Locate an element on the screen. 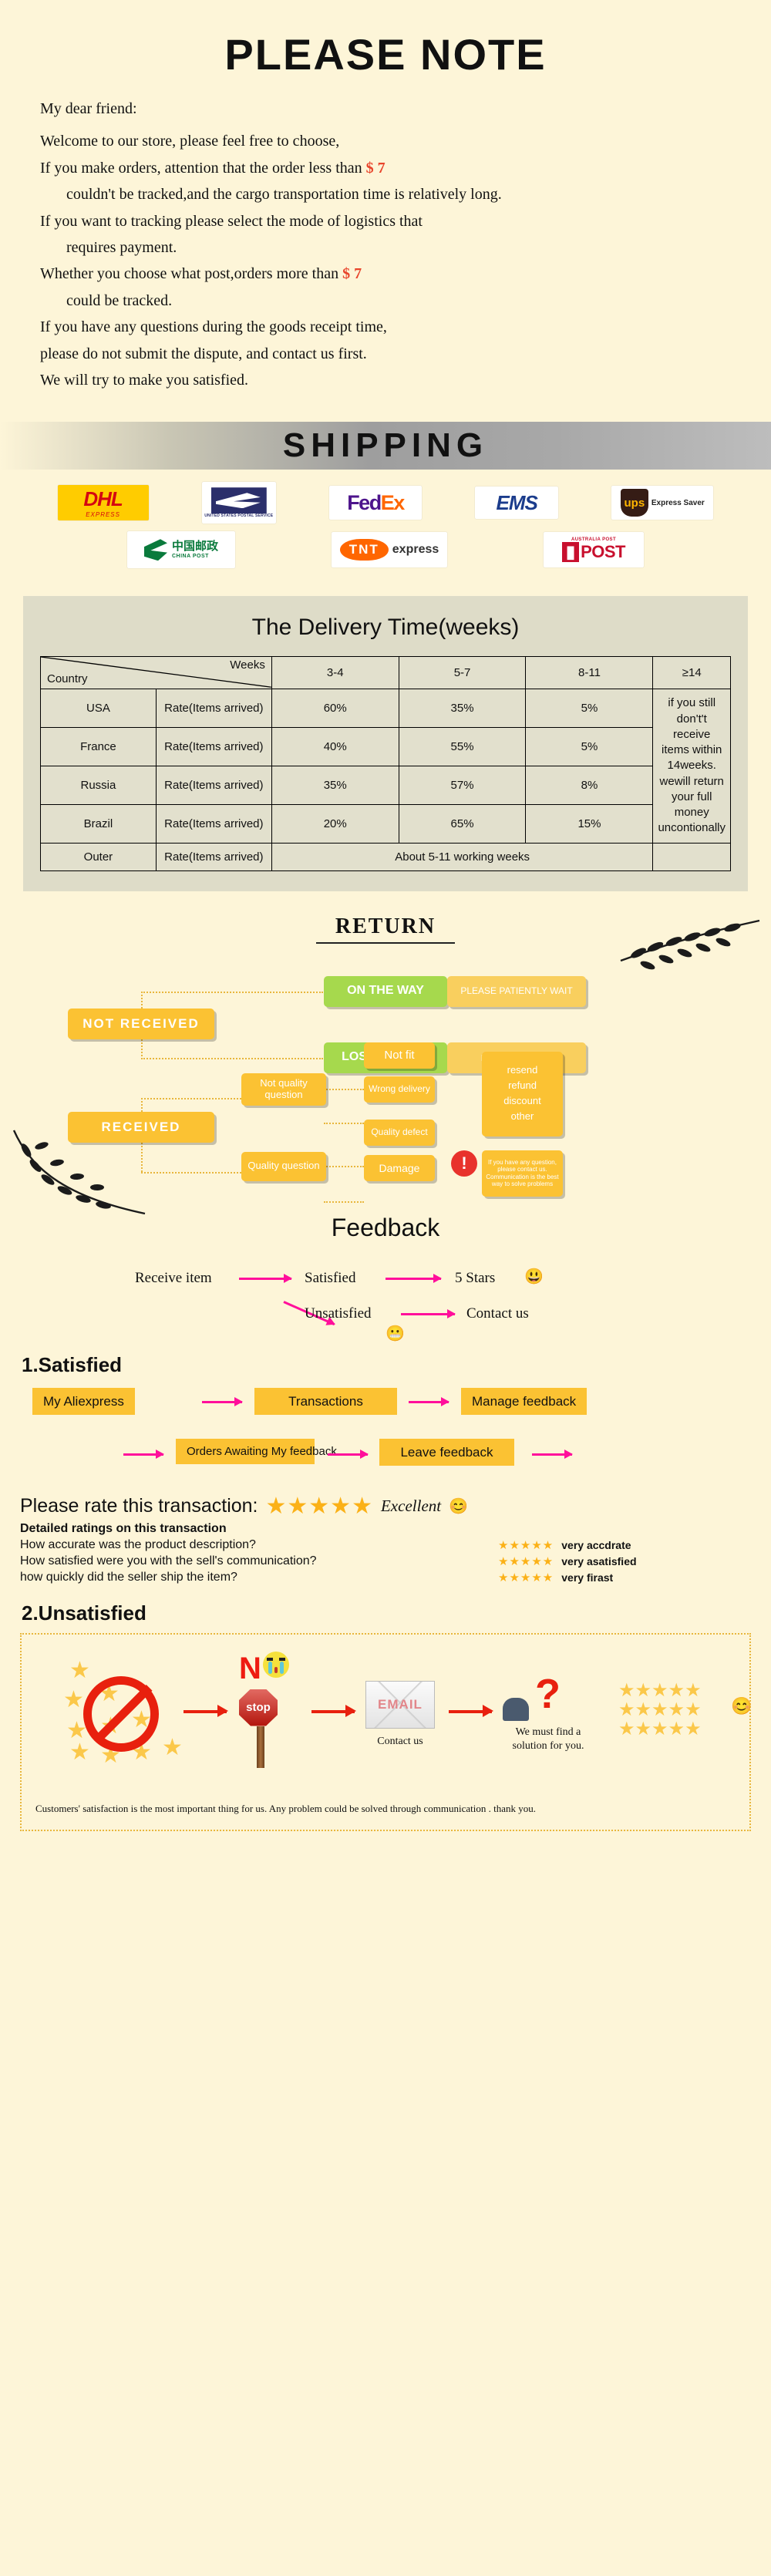 The height and width of the screenshot is (2576, 771). shipping-title: SHIPPING is located at coordinates (385, 445).